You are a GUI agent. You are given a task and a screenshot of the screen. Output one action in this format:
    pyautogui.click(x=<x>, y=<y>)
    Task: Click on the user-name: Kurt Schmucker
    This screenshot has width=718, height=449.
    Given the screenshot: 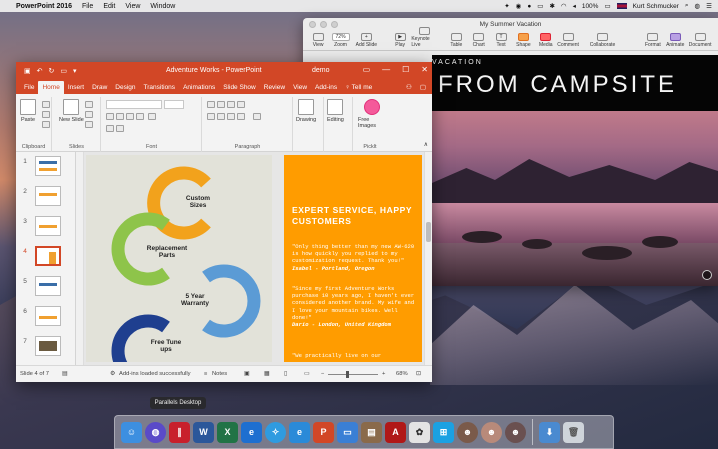 What is the action you would take?
    pyautogui.click(x=656, y=6)
    